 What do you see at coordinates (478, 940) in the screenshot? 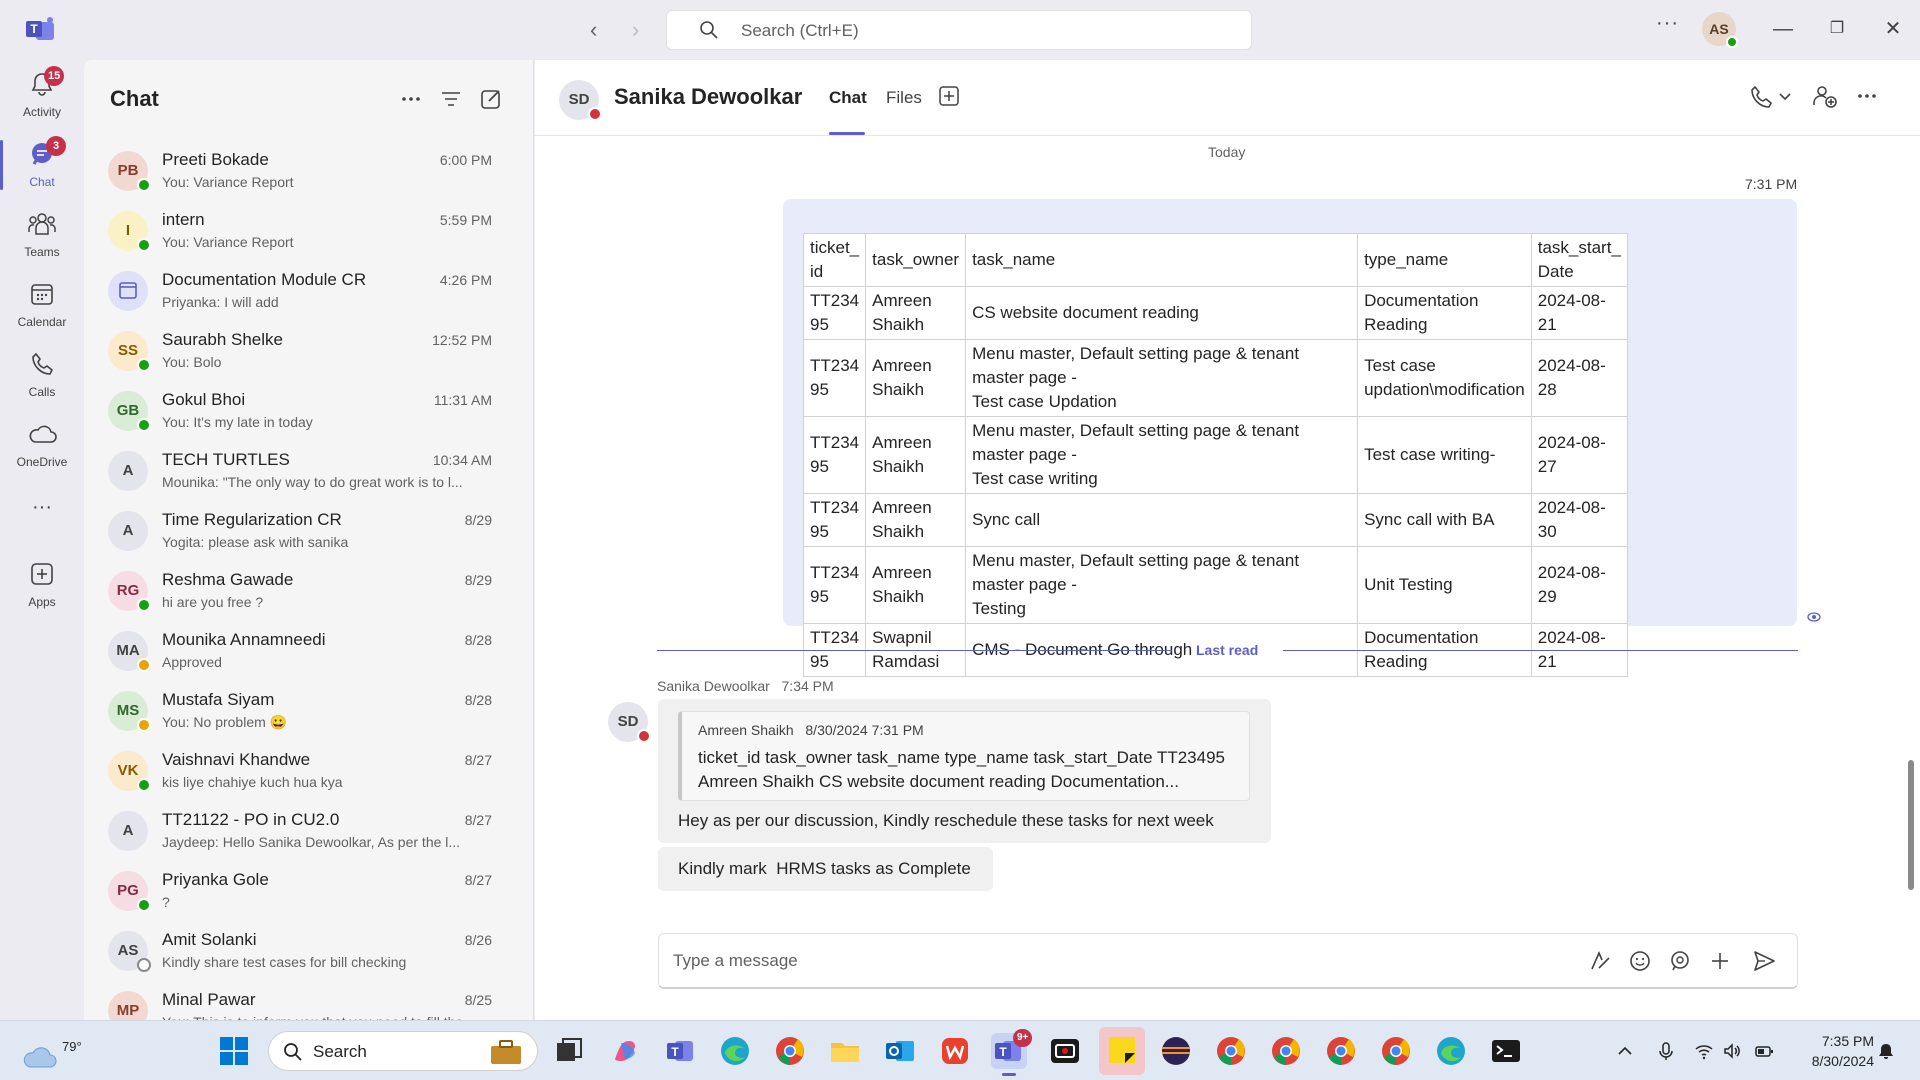
I see `chat-time: 8/26` at bounding box center [478, 940].